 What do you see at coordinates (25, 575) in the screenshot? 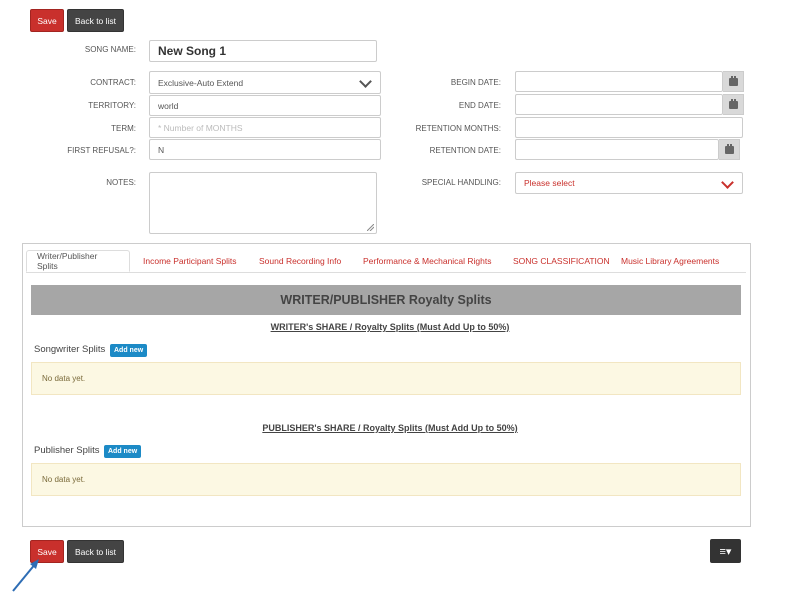
I see `annotation-arrow-icon` at bounding box center [25, 575].